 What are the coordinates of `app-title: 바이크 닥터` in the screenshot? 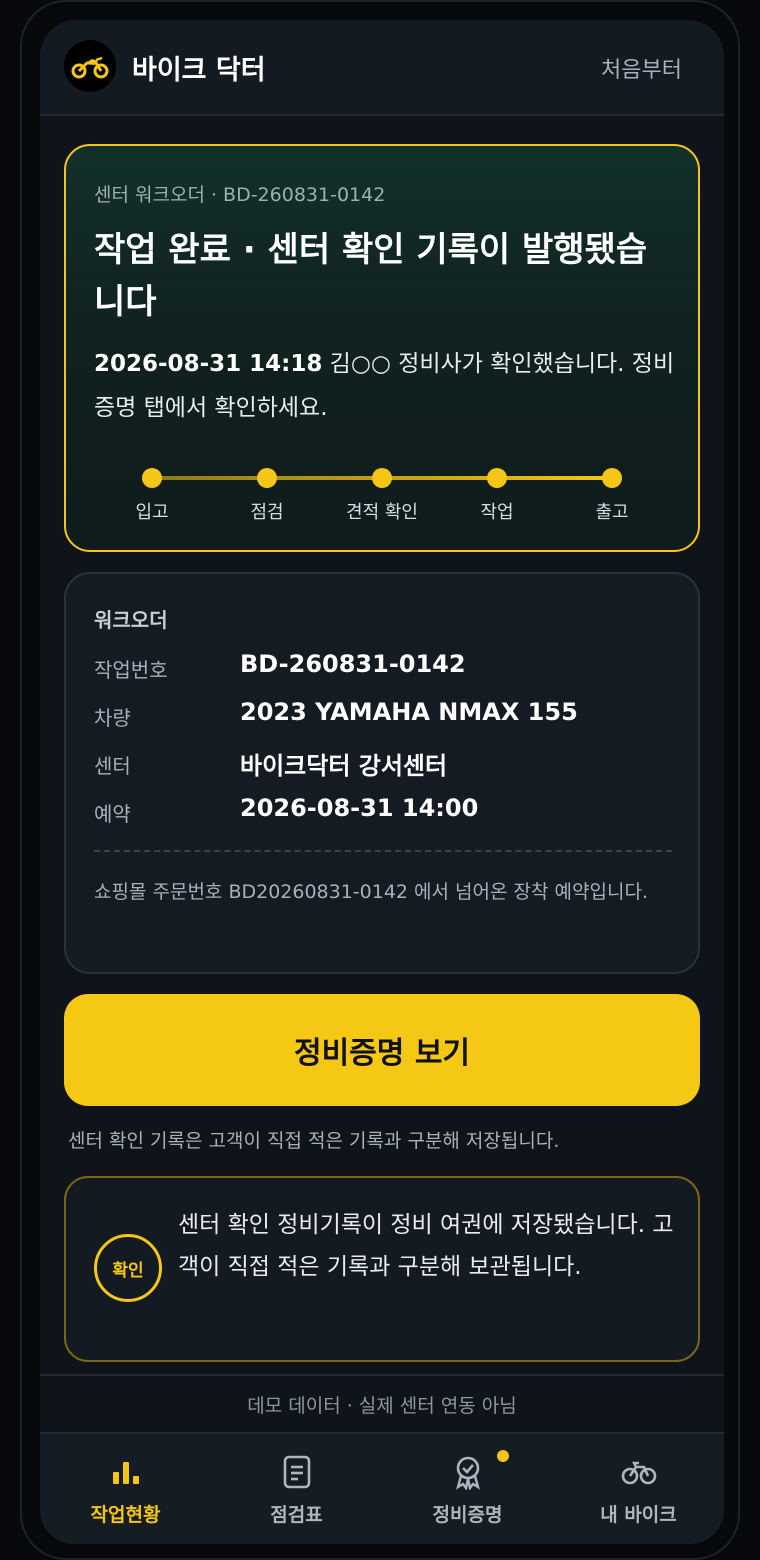 It's located at (199, 70).